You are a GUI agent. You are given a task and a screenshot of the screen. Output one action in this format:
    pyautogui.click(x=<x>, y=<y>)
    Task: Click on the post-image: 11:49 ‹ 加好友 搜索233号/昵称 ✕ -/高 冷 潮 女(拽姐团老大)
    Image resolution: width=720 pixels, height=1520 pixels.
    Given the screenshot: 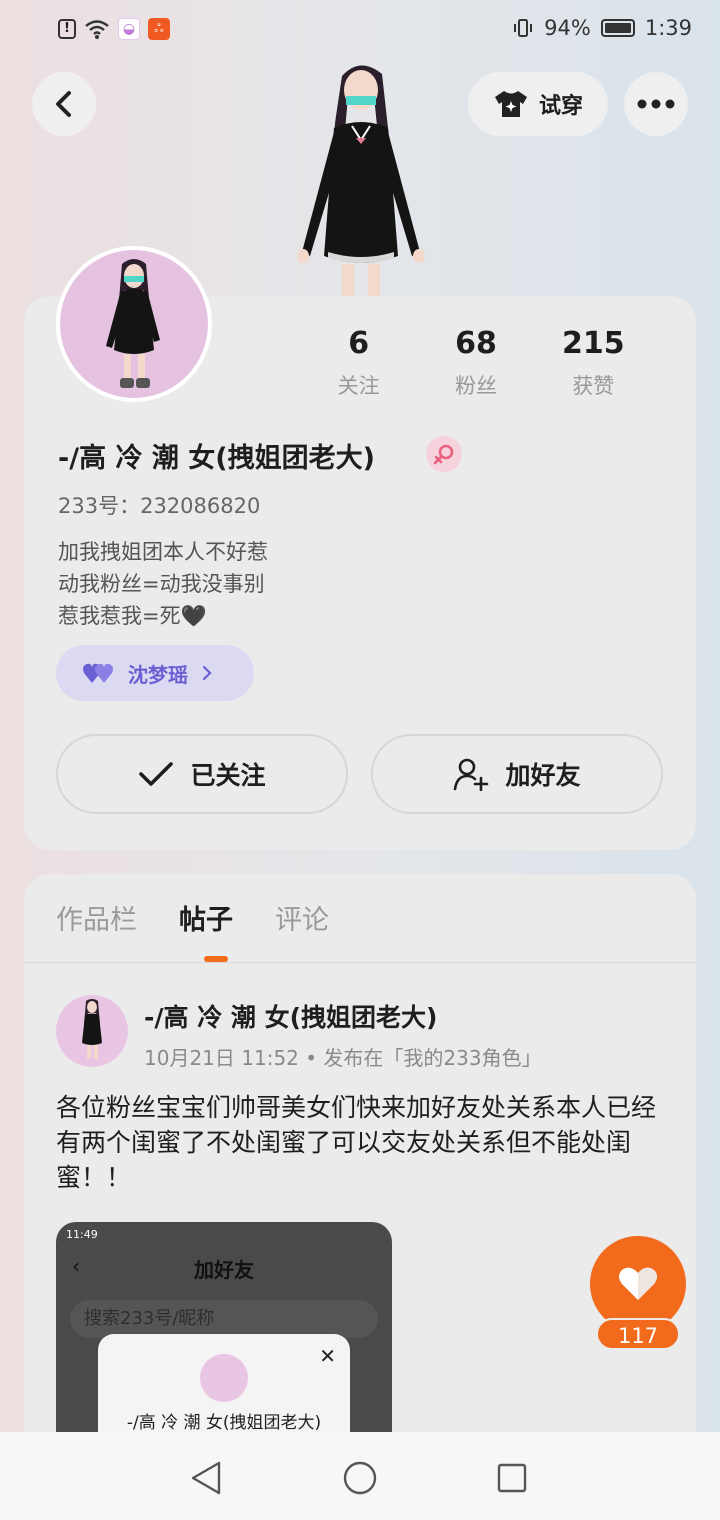 What is the action you would take?
    pyautogui.click(x=224, y=1332)
    